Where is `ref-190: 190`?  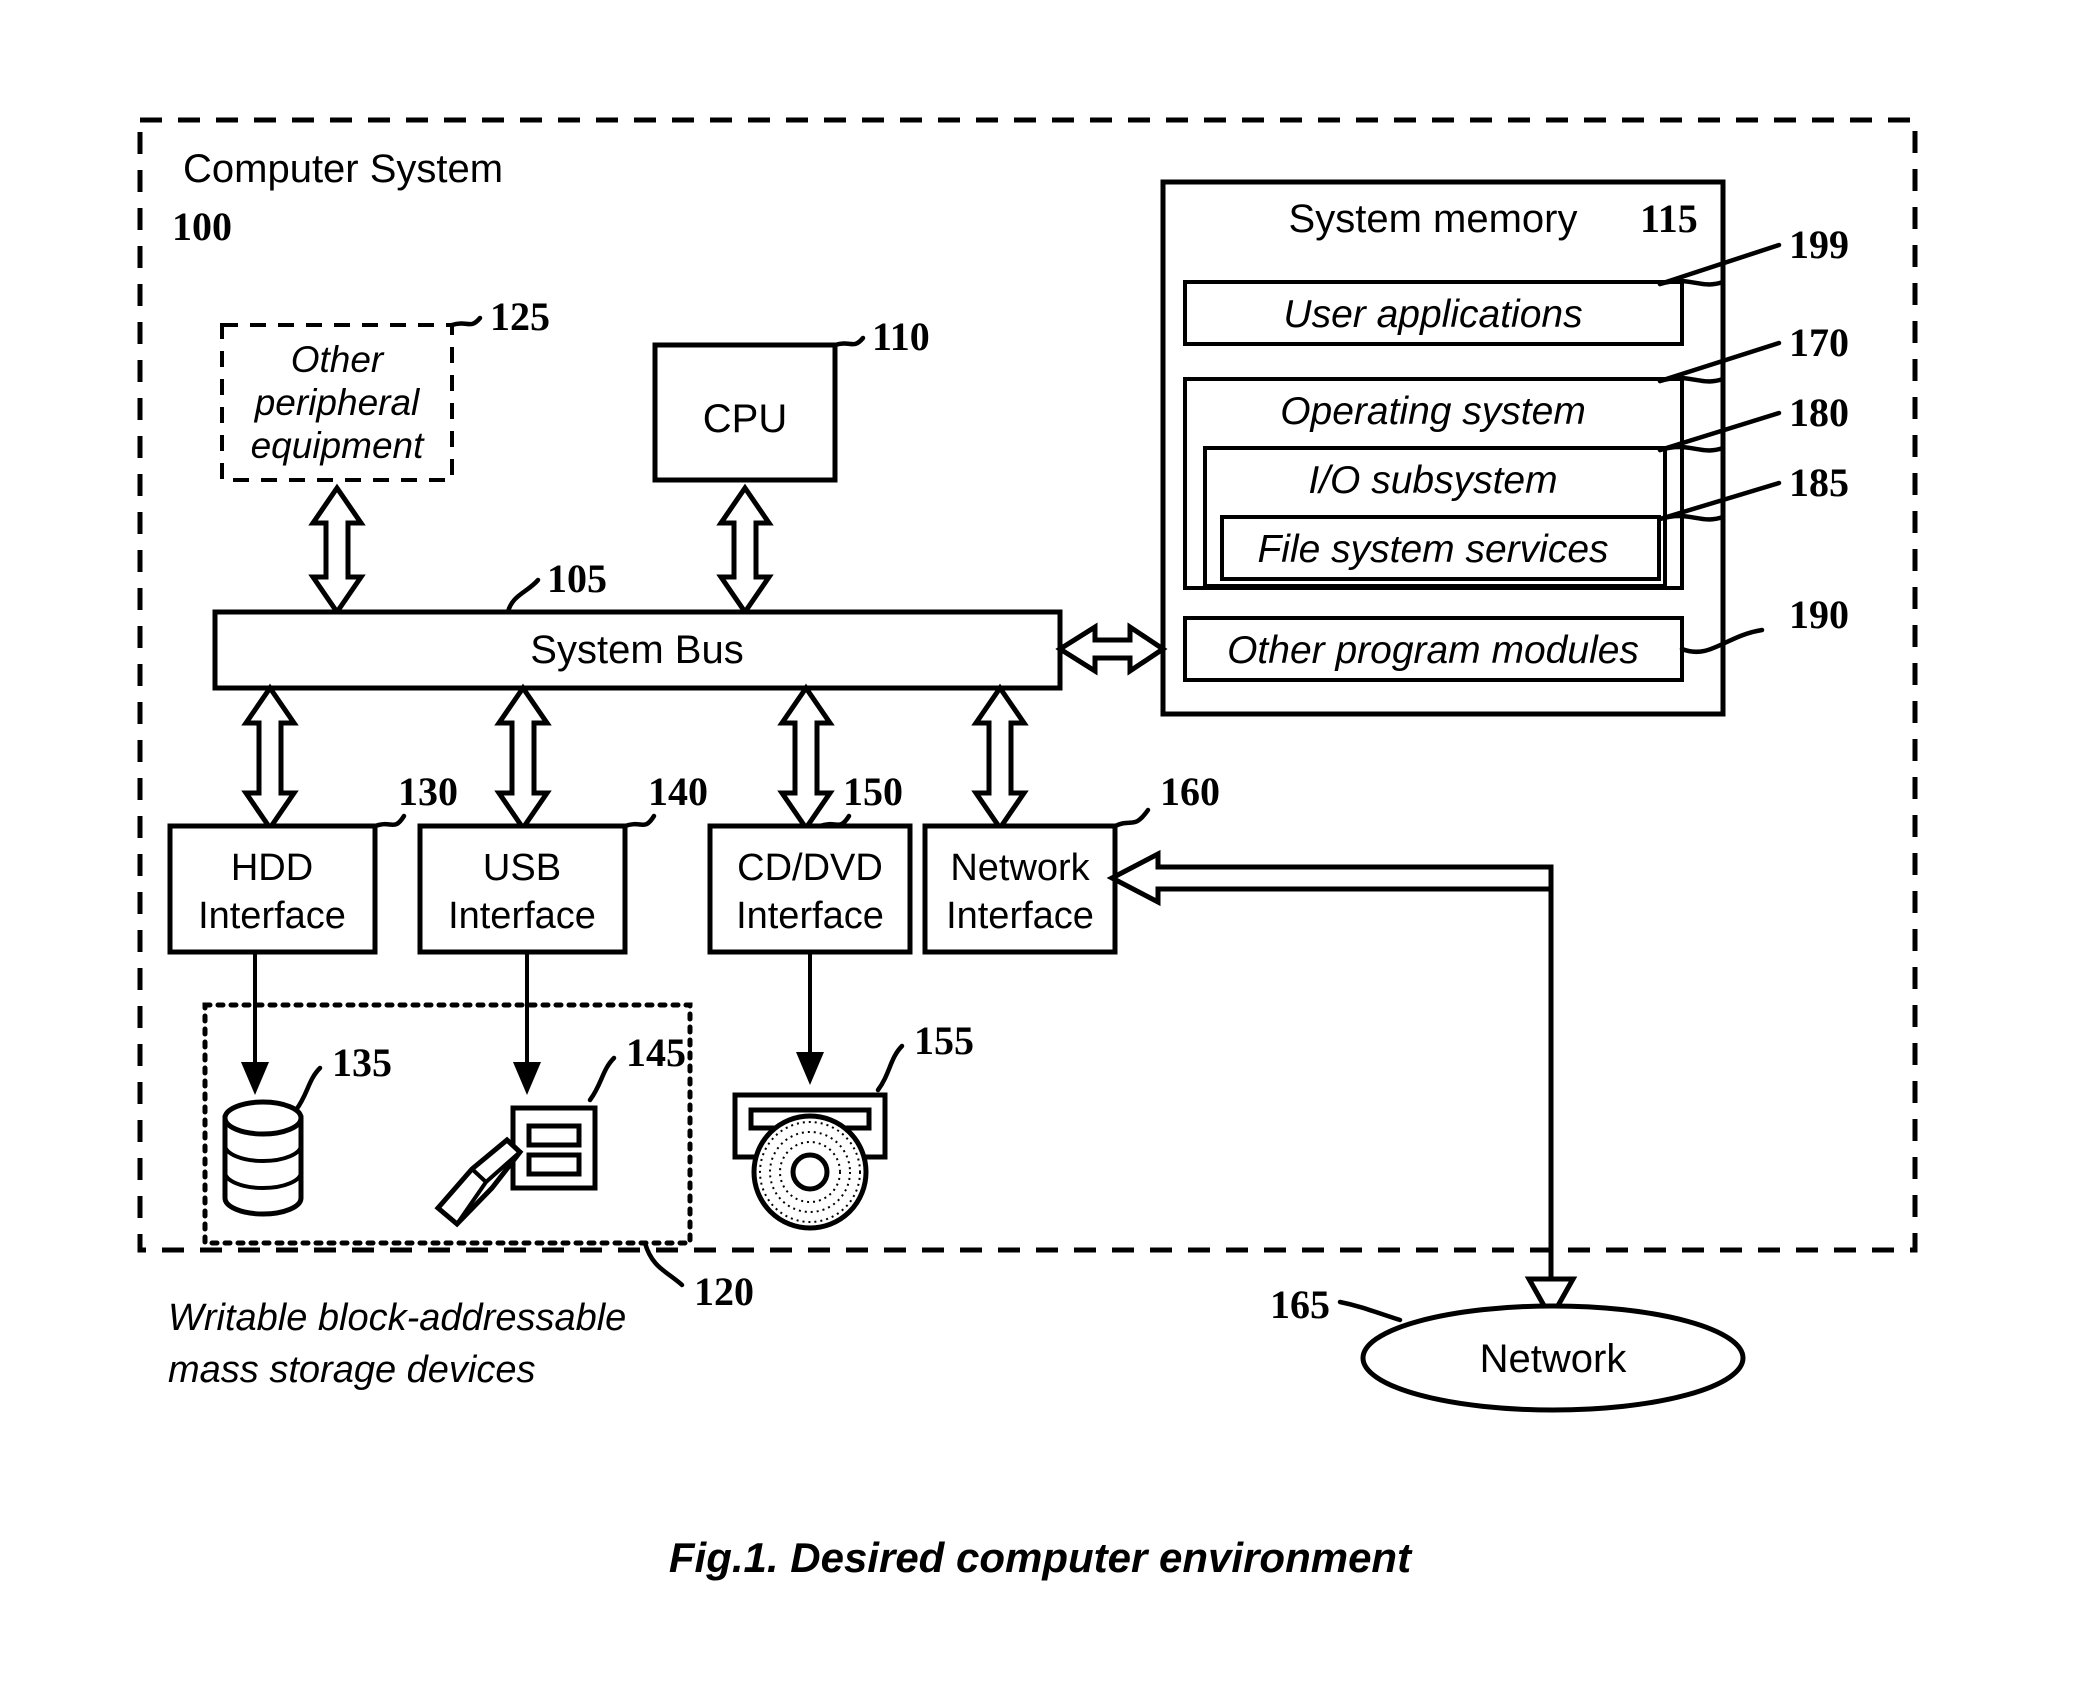
ref-190: 190 is located at coordinates (1819, 614).